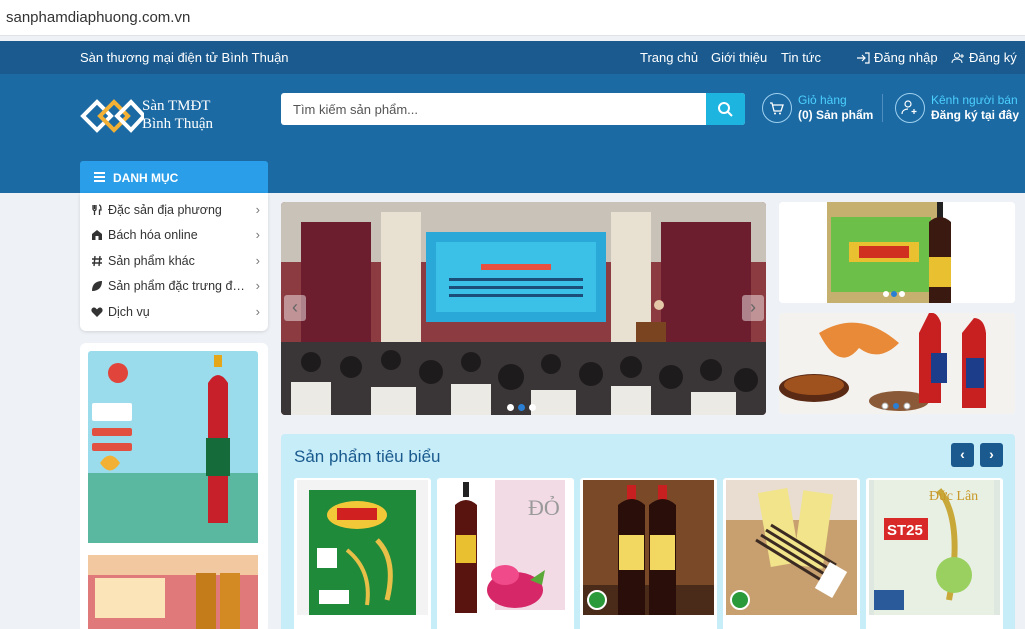  What do you see at coordinates (362, 547) in the screenshot?
I see `rice-bag-image` at bounding box center [362, 547].